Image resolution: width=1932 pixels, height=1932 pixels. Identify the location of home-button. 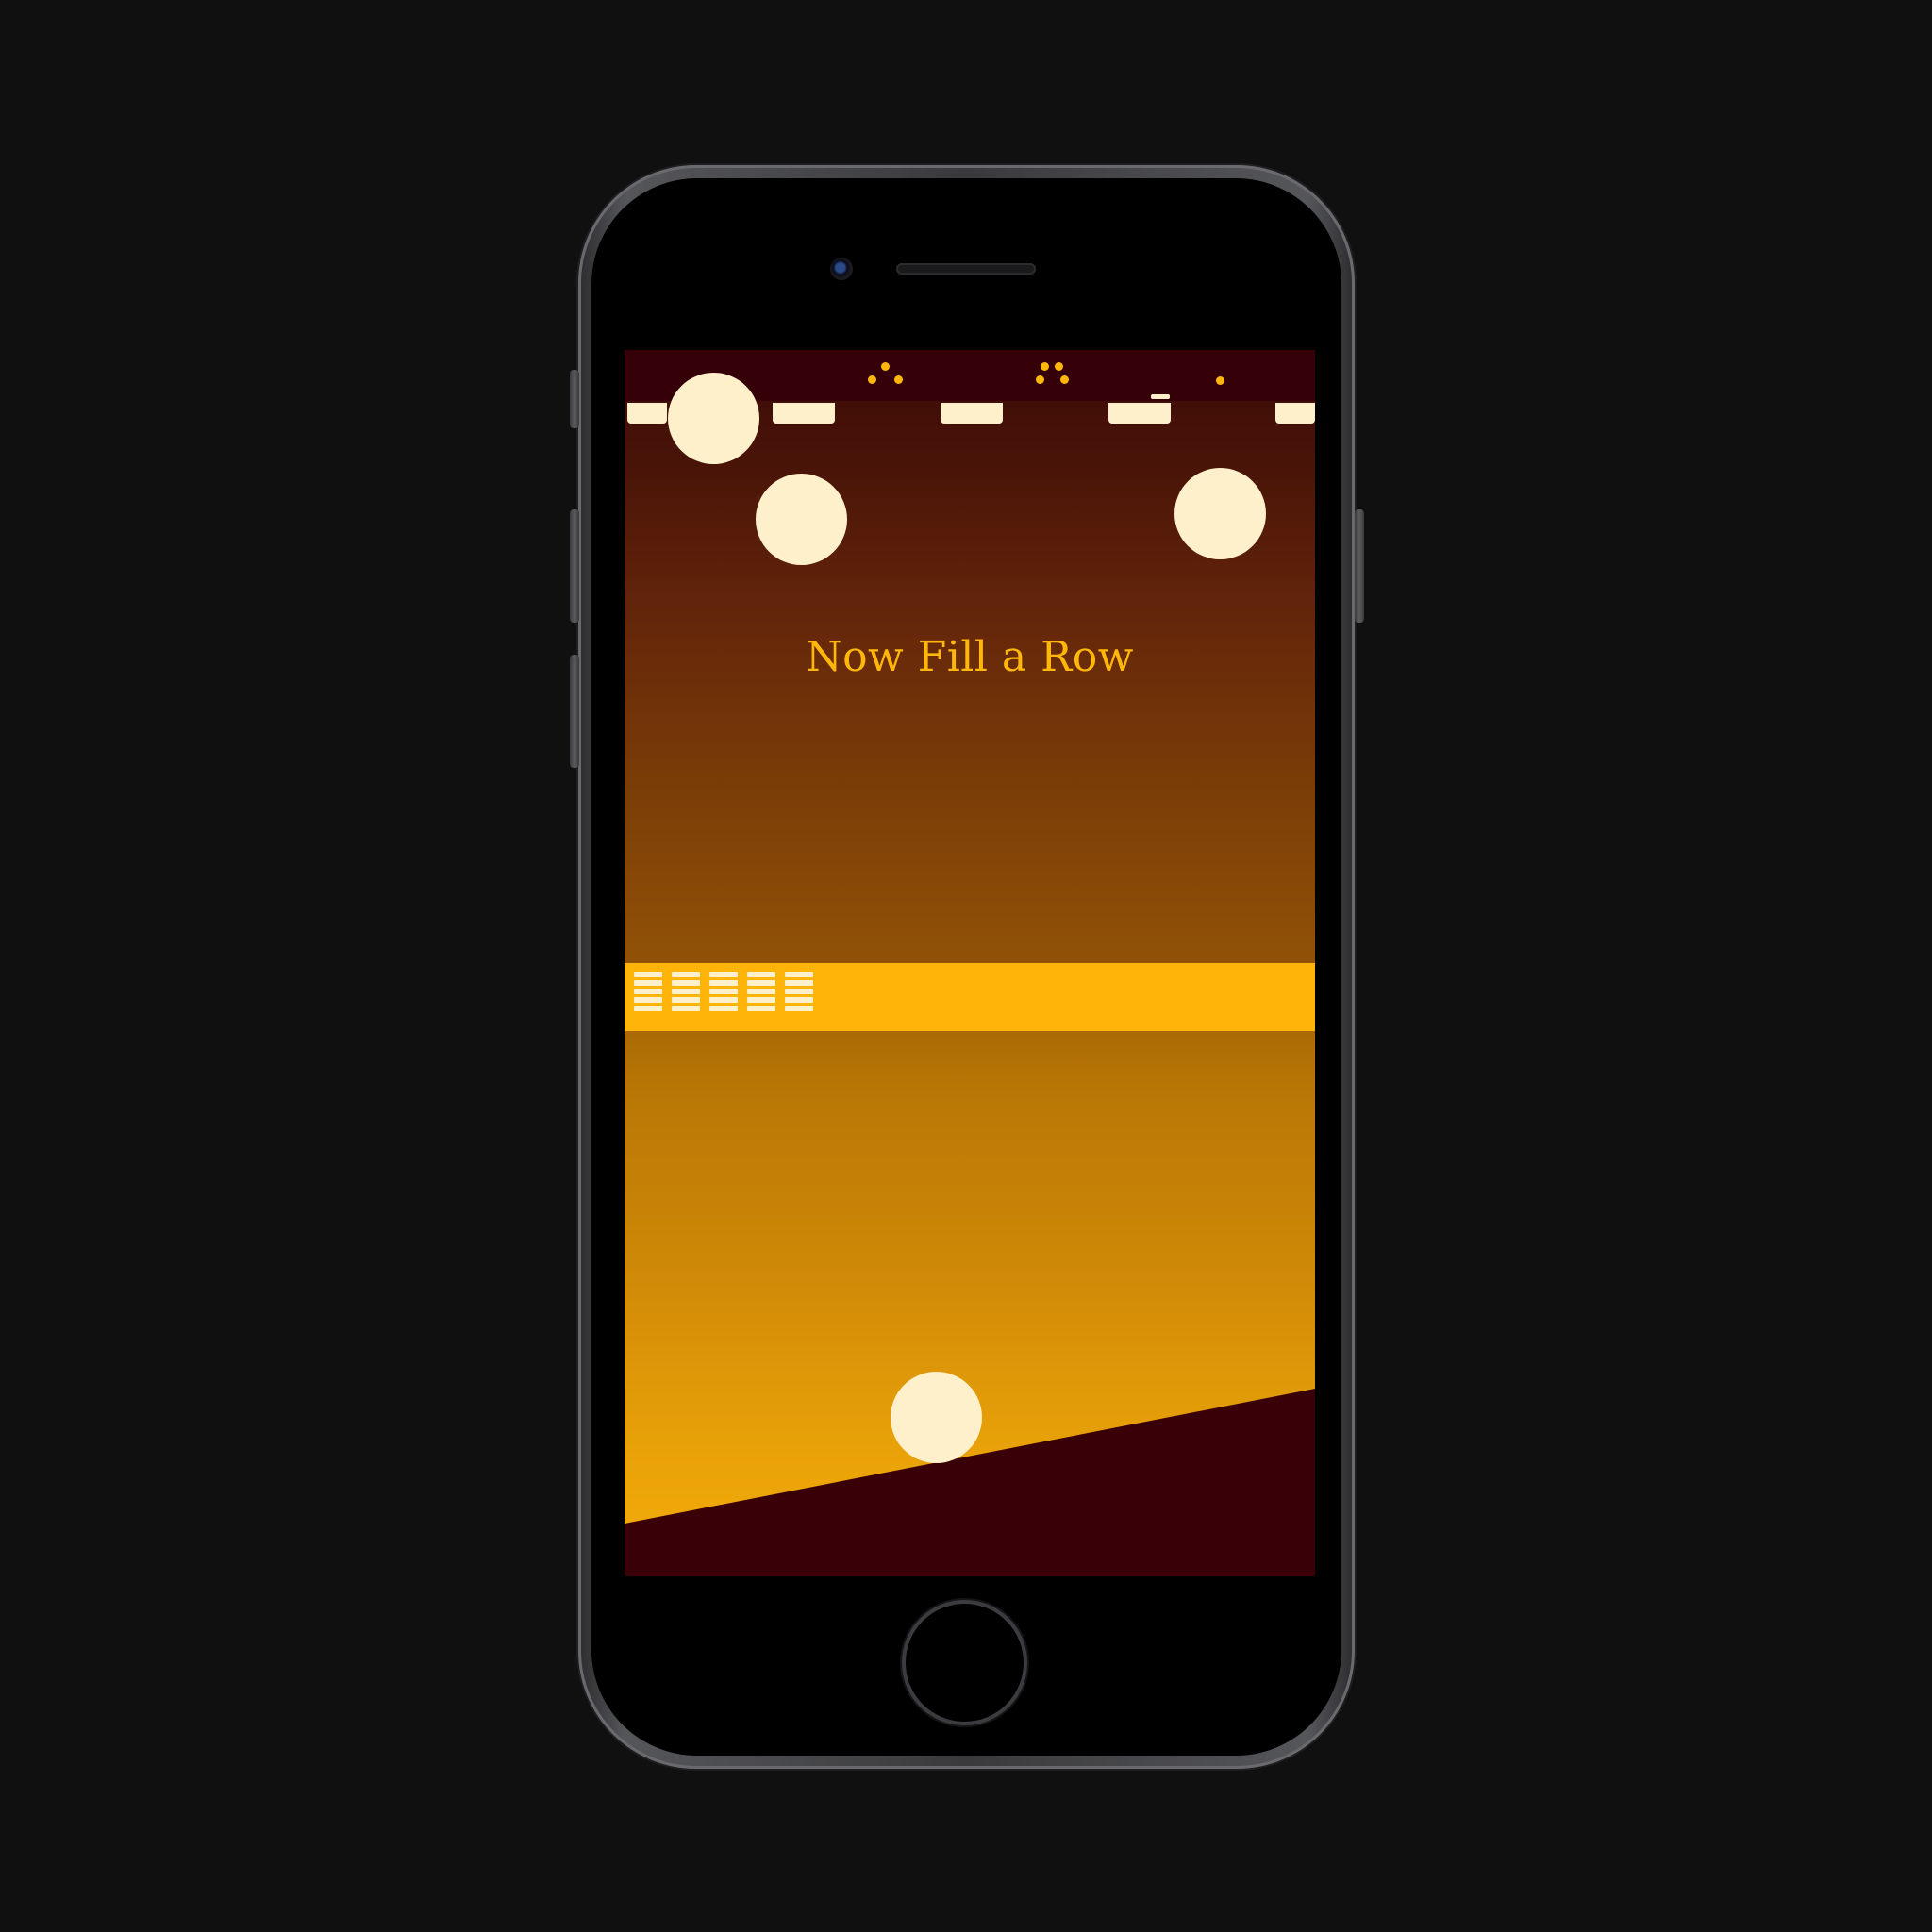
(965, 1663).